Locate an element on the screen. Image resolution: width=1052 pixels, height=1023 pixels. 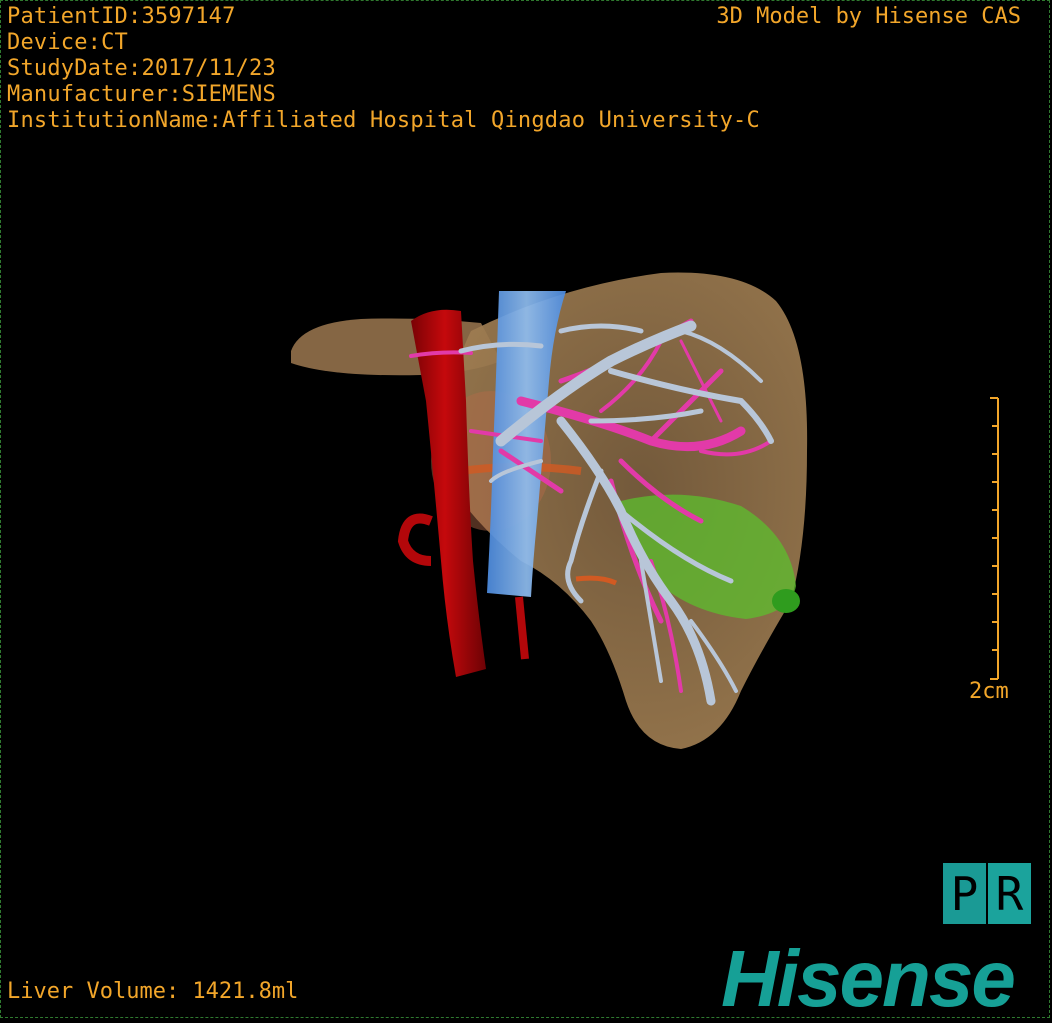
liver-volume-text: Liver Volume: 1421.8ml is located at coordinates (153, 991).